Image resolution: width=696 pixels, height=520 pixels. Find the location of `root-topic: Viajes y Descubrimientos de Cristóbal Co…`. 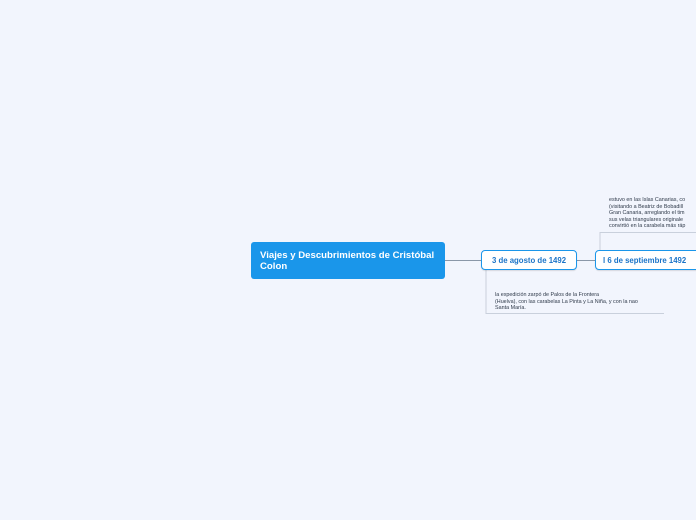

root-topic: Viajes y Descubrimientos de Cristóbal Co… is located at coordinates (348, 260).